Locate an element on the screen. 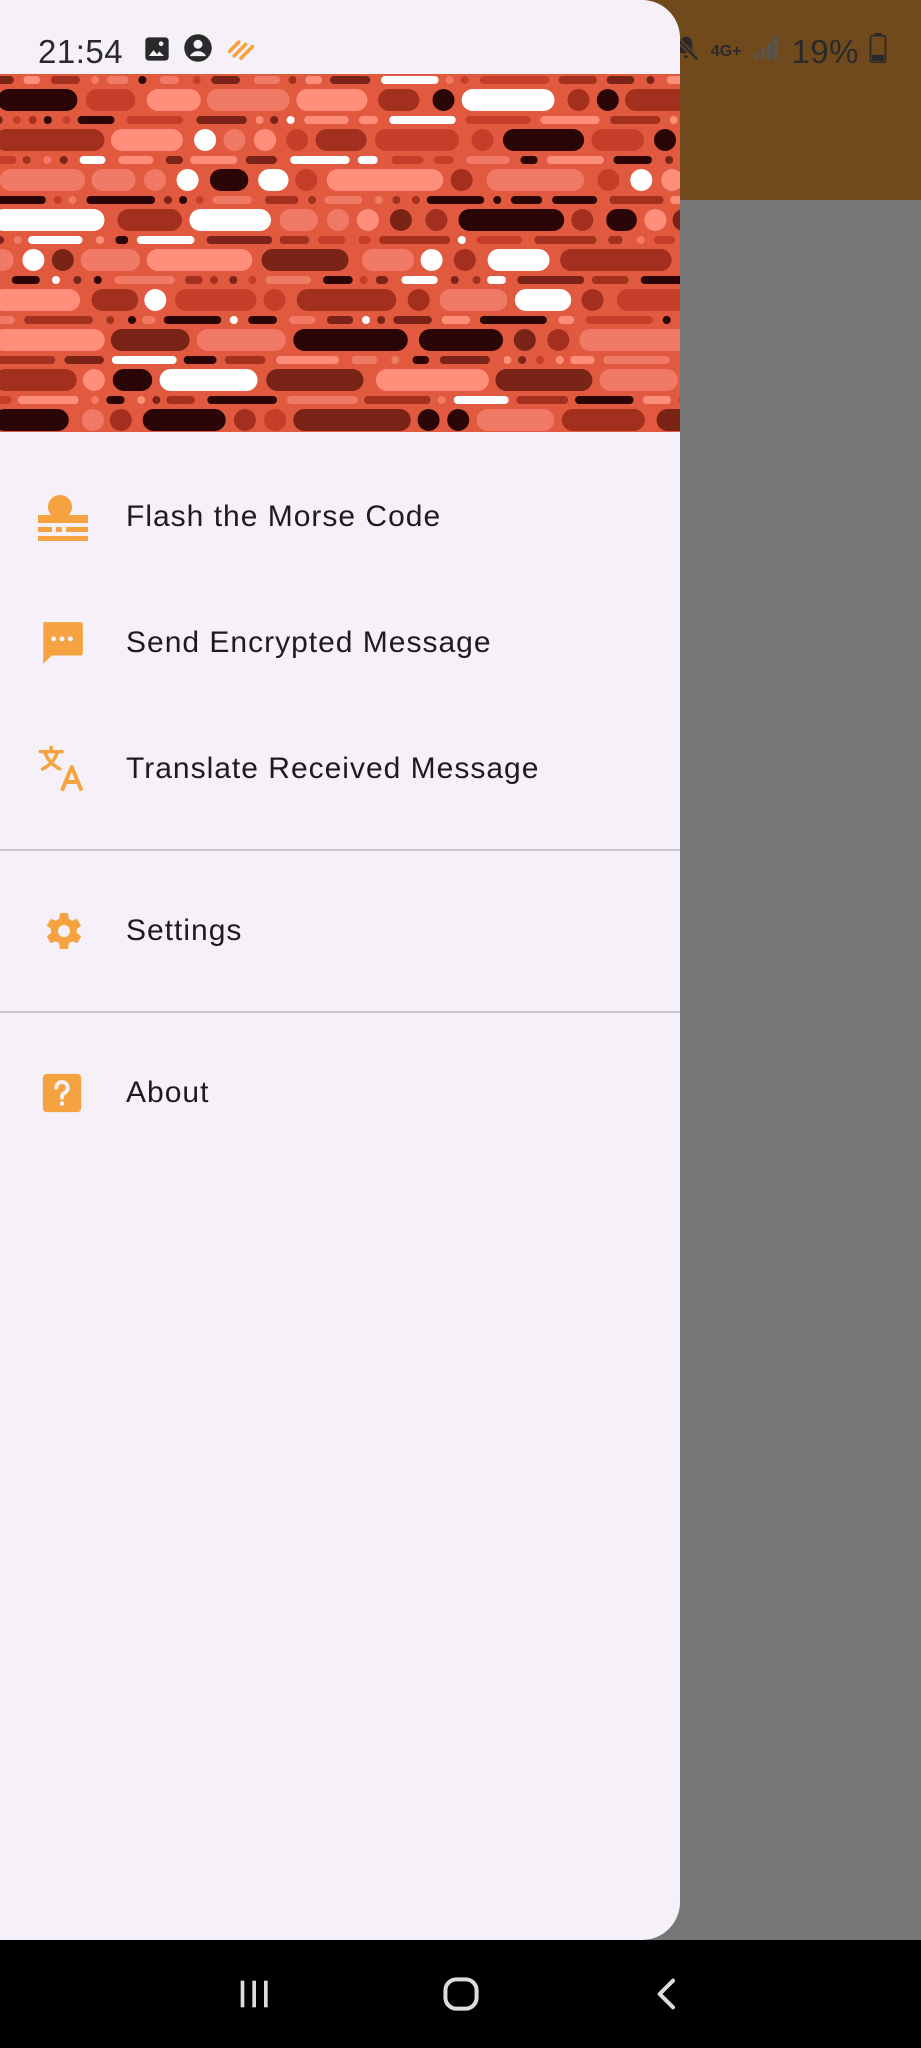 This screenshot has width=921, height=2048. menu-item-label: About is located at coordinates (168, 1092).